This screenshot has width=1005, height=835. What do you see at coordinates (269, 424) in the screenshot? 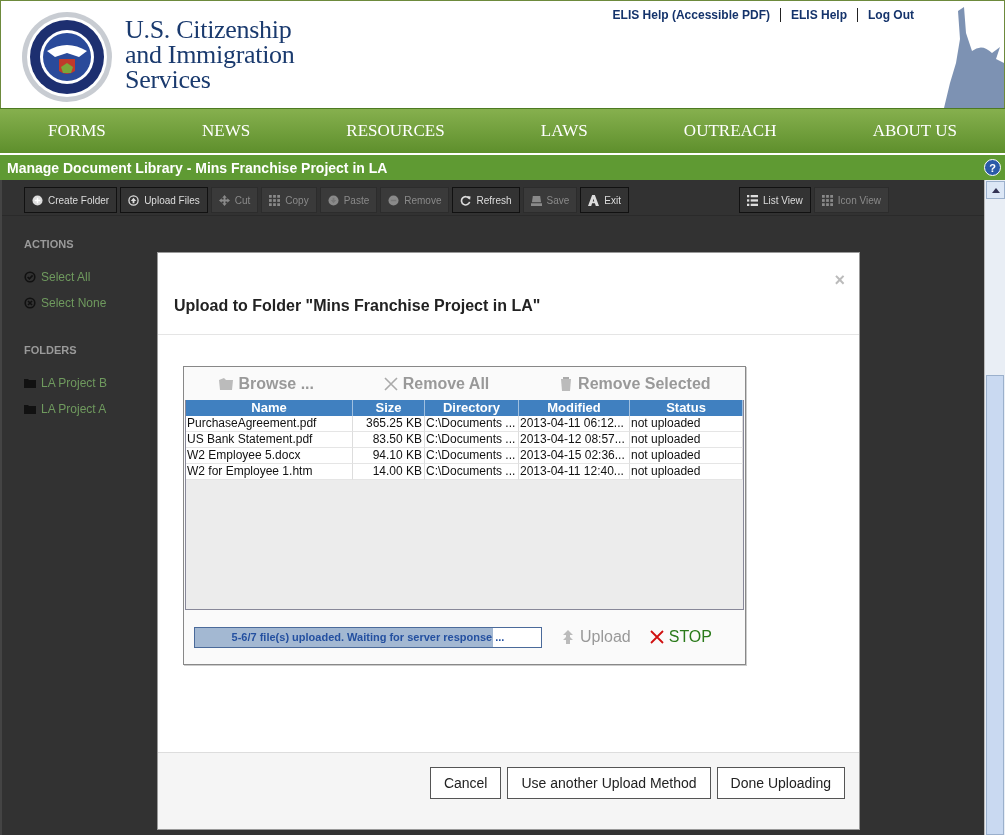
I see `table-cell: PurchaseAgreement.pdf` at bounding box center [269, 424].